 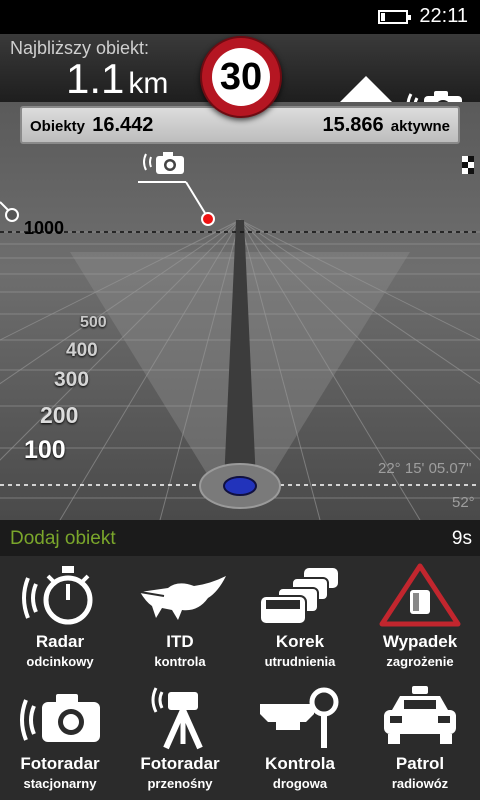 I want to click on objects-total: Obiekty 16.442, so click(x=91, y=125).